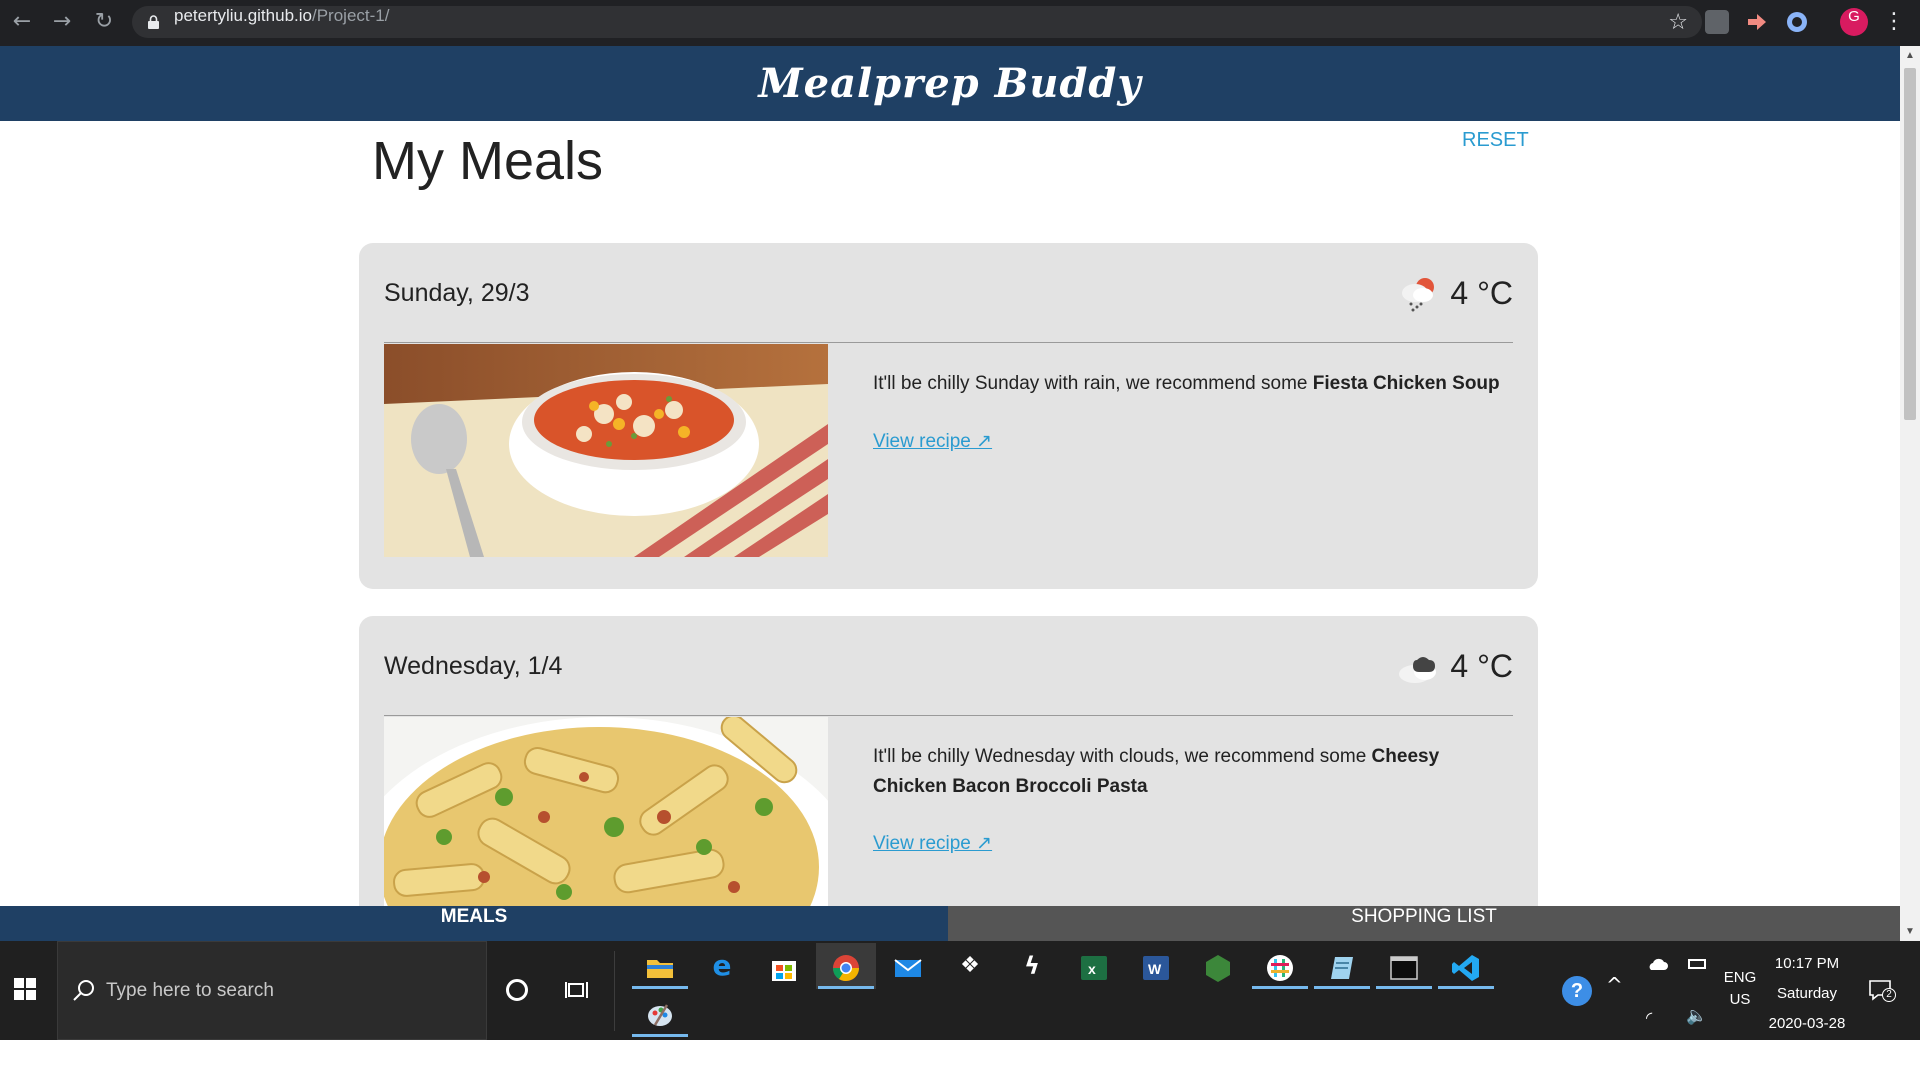  I want to click on excel-app: x, so click(1094, 966).